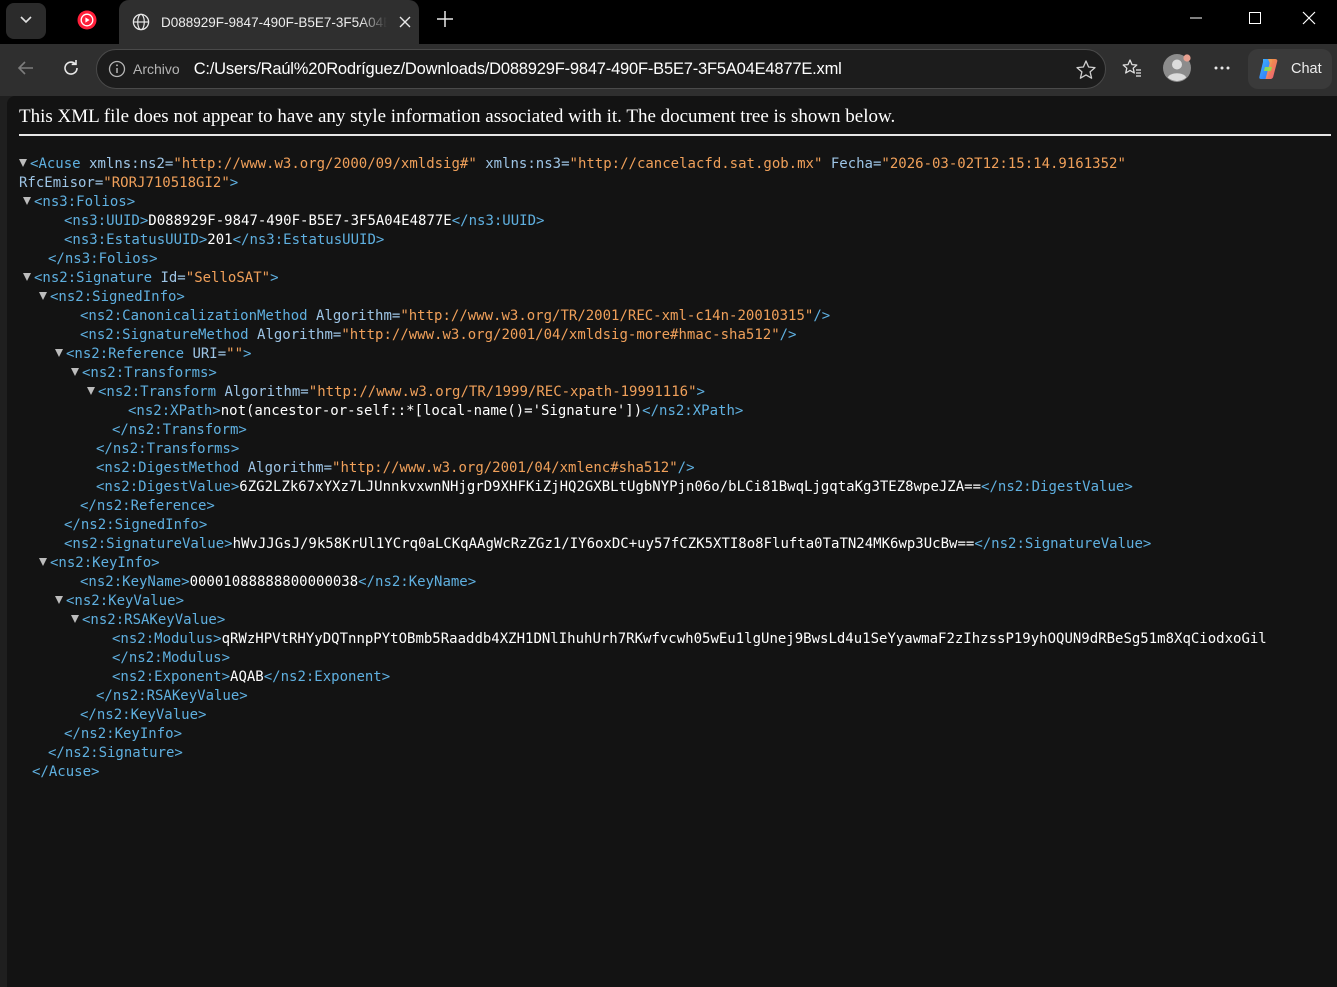  Describe the element at coordinates (123, 734) in the screenshot. I see `xml-close-keyinfo: </ns2:KeyInfo>` at that location.